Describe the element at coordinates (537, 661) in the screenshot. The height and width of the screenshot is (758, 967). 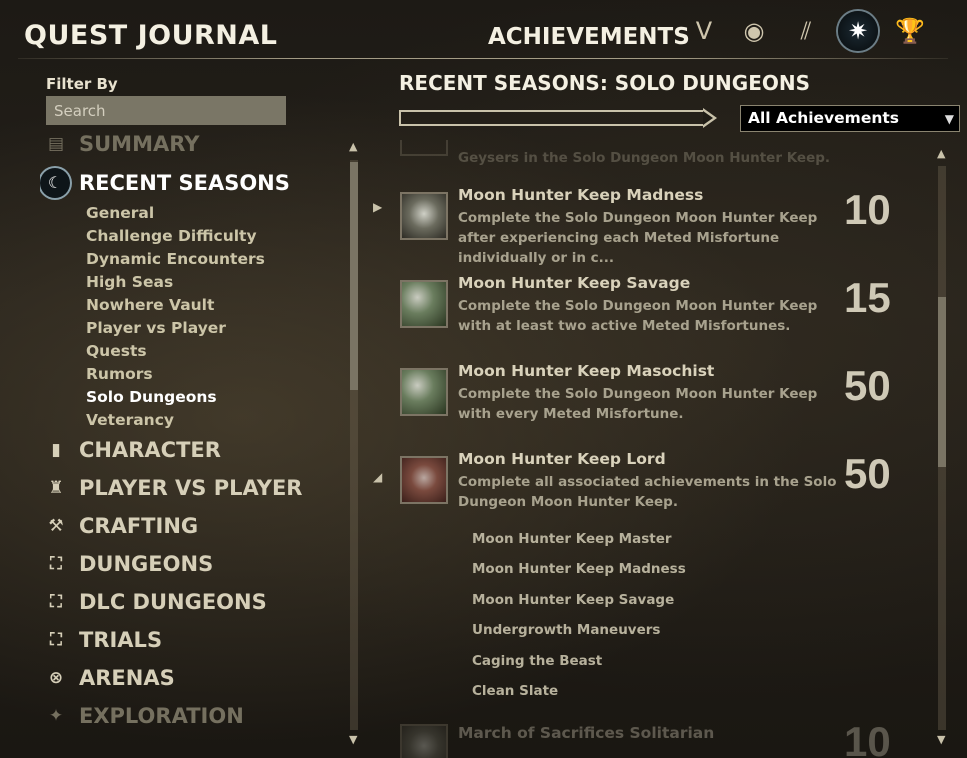
I see `sub-achievement: Caging the Beast` at that location.